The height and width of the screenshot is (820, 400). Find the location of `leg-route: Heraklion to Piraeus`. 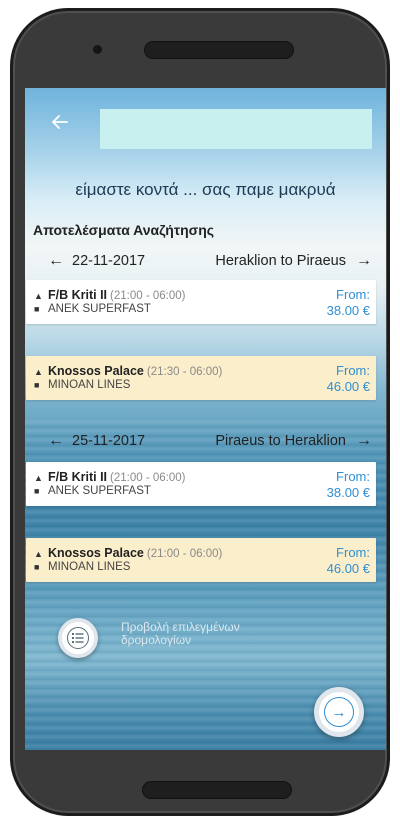

leg-route: Heraklion to Piraeus is located at coordinates (280, 261).